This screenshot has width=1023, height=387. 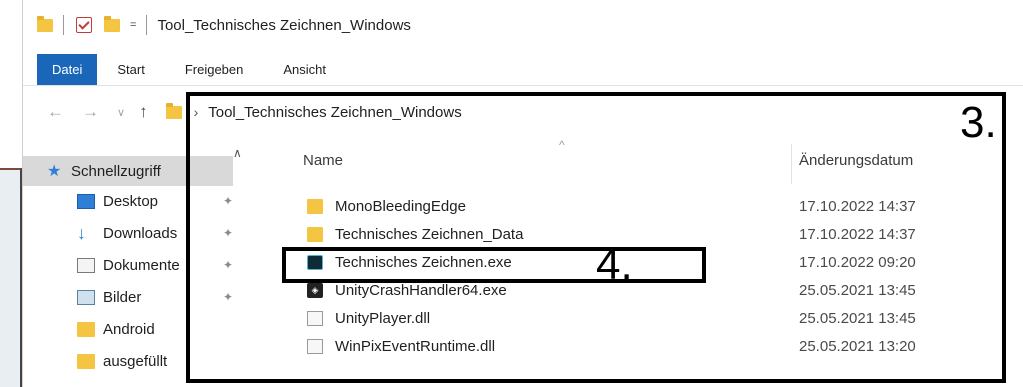 I want to click on ribbon-tabs: Datei Start Freigeben Ansicht, so click(x=523, y=70).